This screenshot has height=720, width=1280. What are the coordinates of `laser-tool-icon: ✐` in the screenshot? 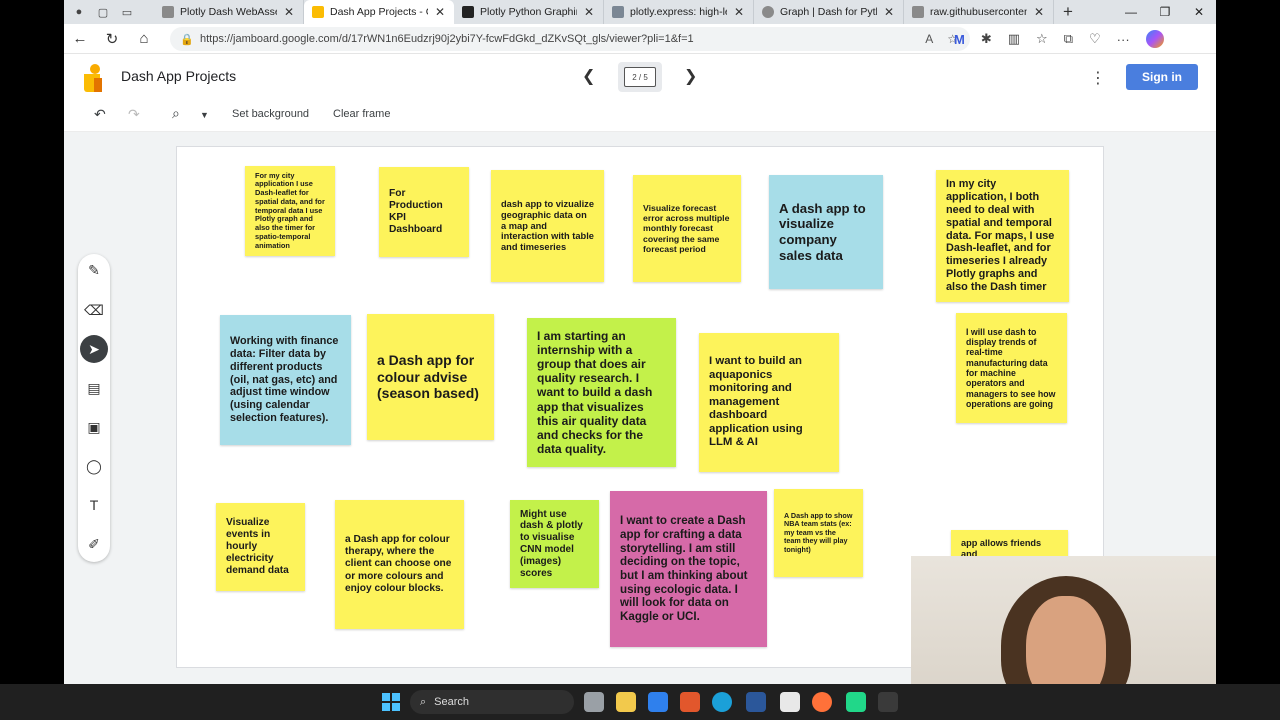 It's located at (94, 544).